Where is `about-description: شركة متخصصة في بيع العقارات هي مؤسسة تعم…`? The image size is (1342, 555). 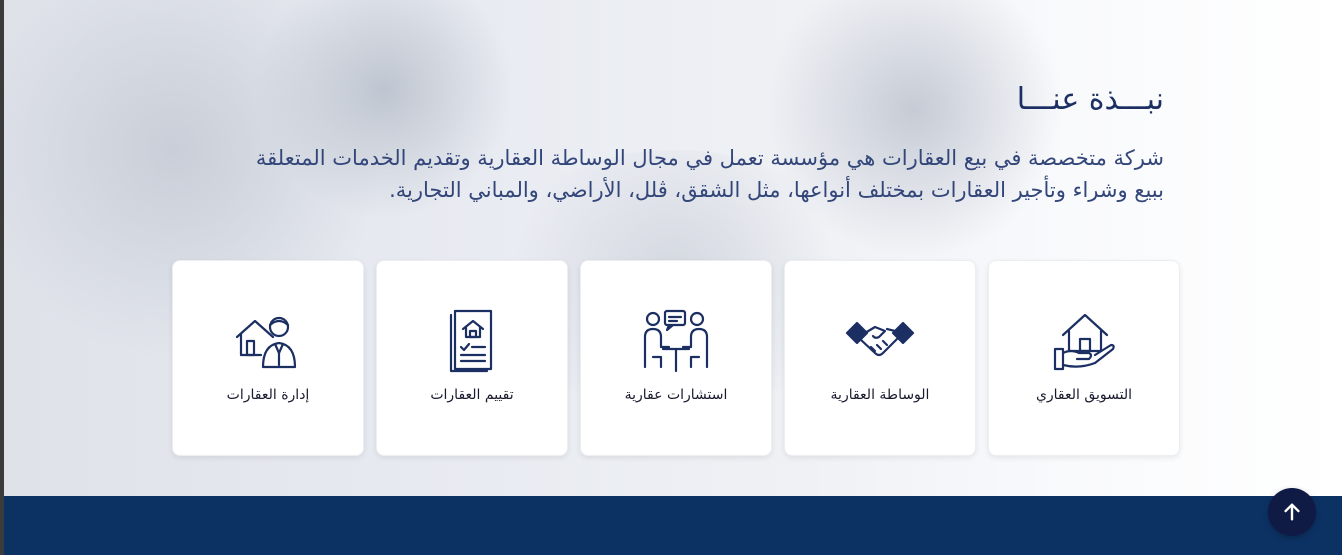 about-description: شركة متخصصة في بيع العقارات هي مؤسسة تعم… is located at coordinates (709, 174).